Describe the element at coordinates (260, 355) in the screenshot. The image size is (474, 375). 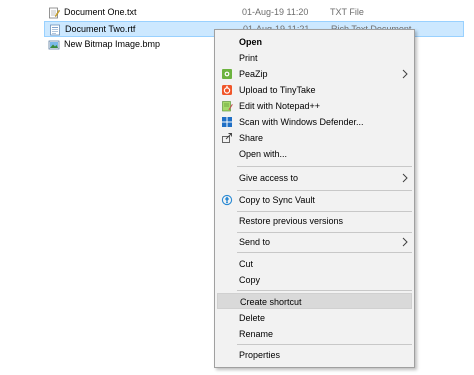
I see `menu-item-label: Properties` at that location.